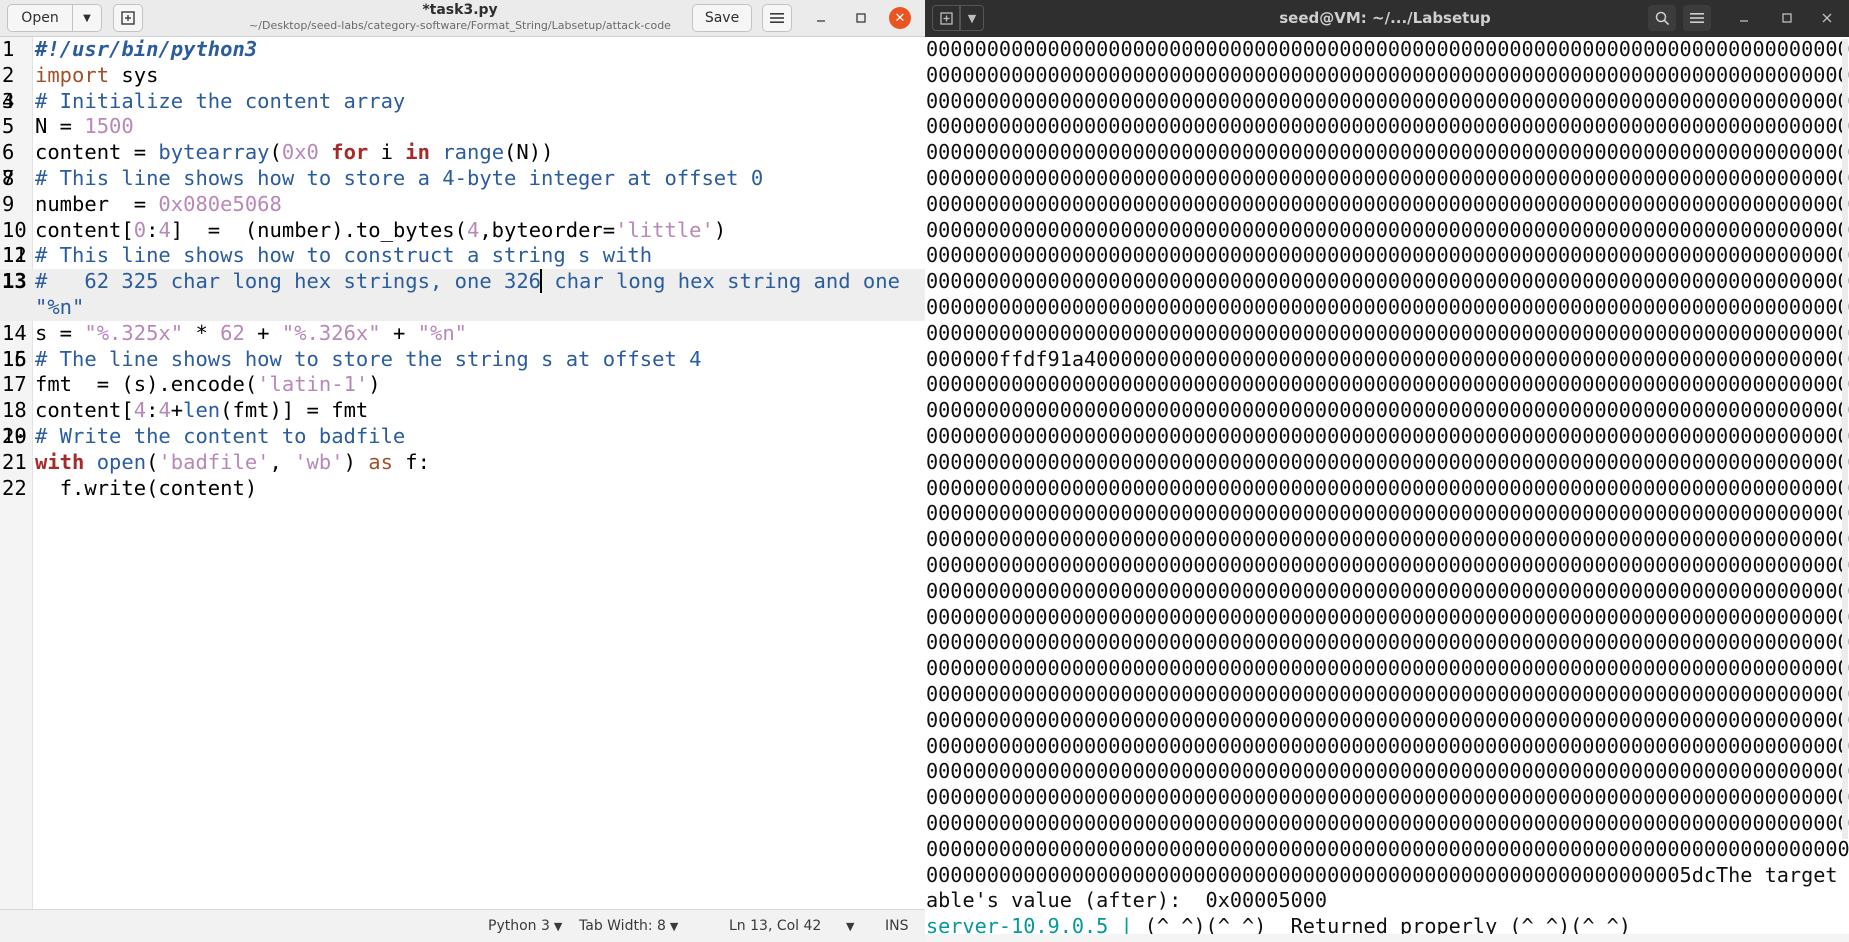  Describe the element at coordinates (8, 126) in the screenshot. I see `line-number: 5` at that location.